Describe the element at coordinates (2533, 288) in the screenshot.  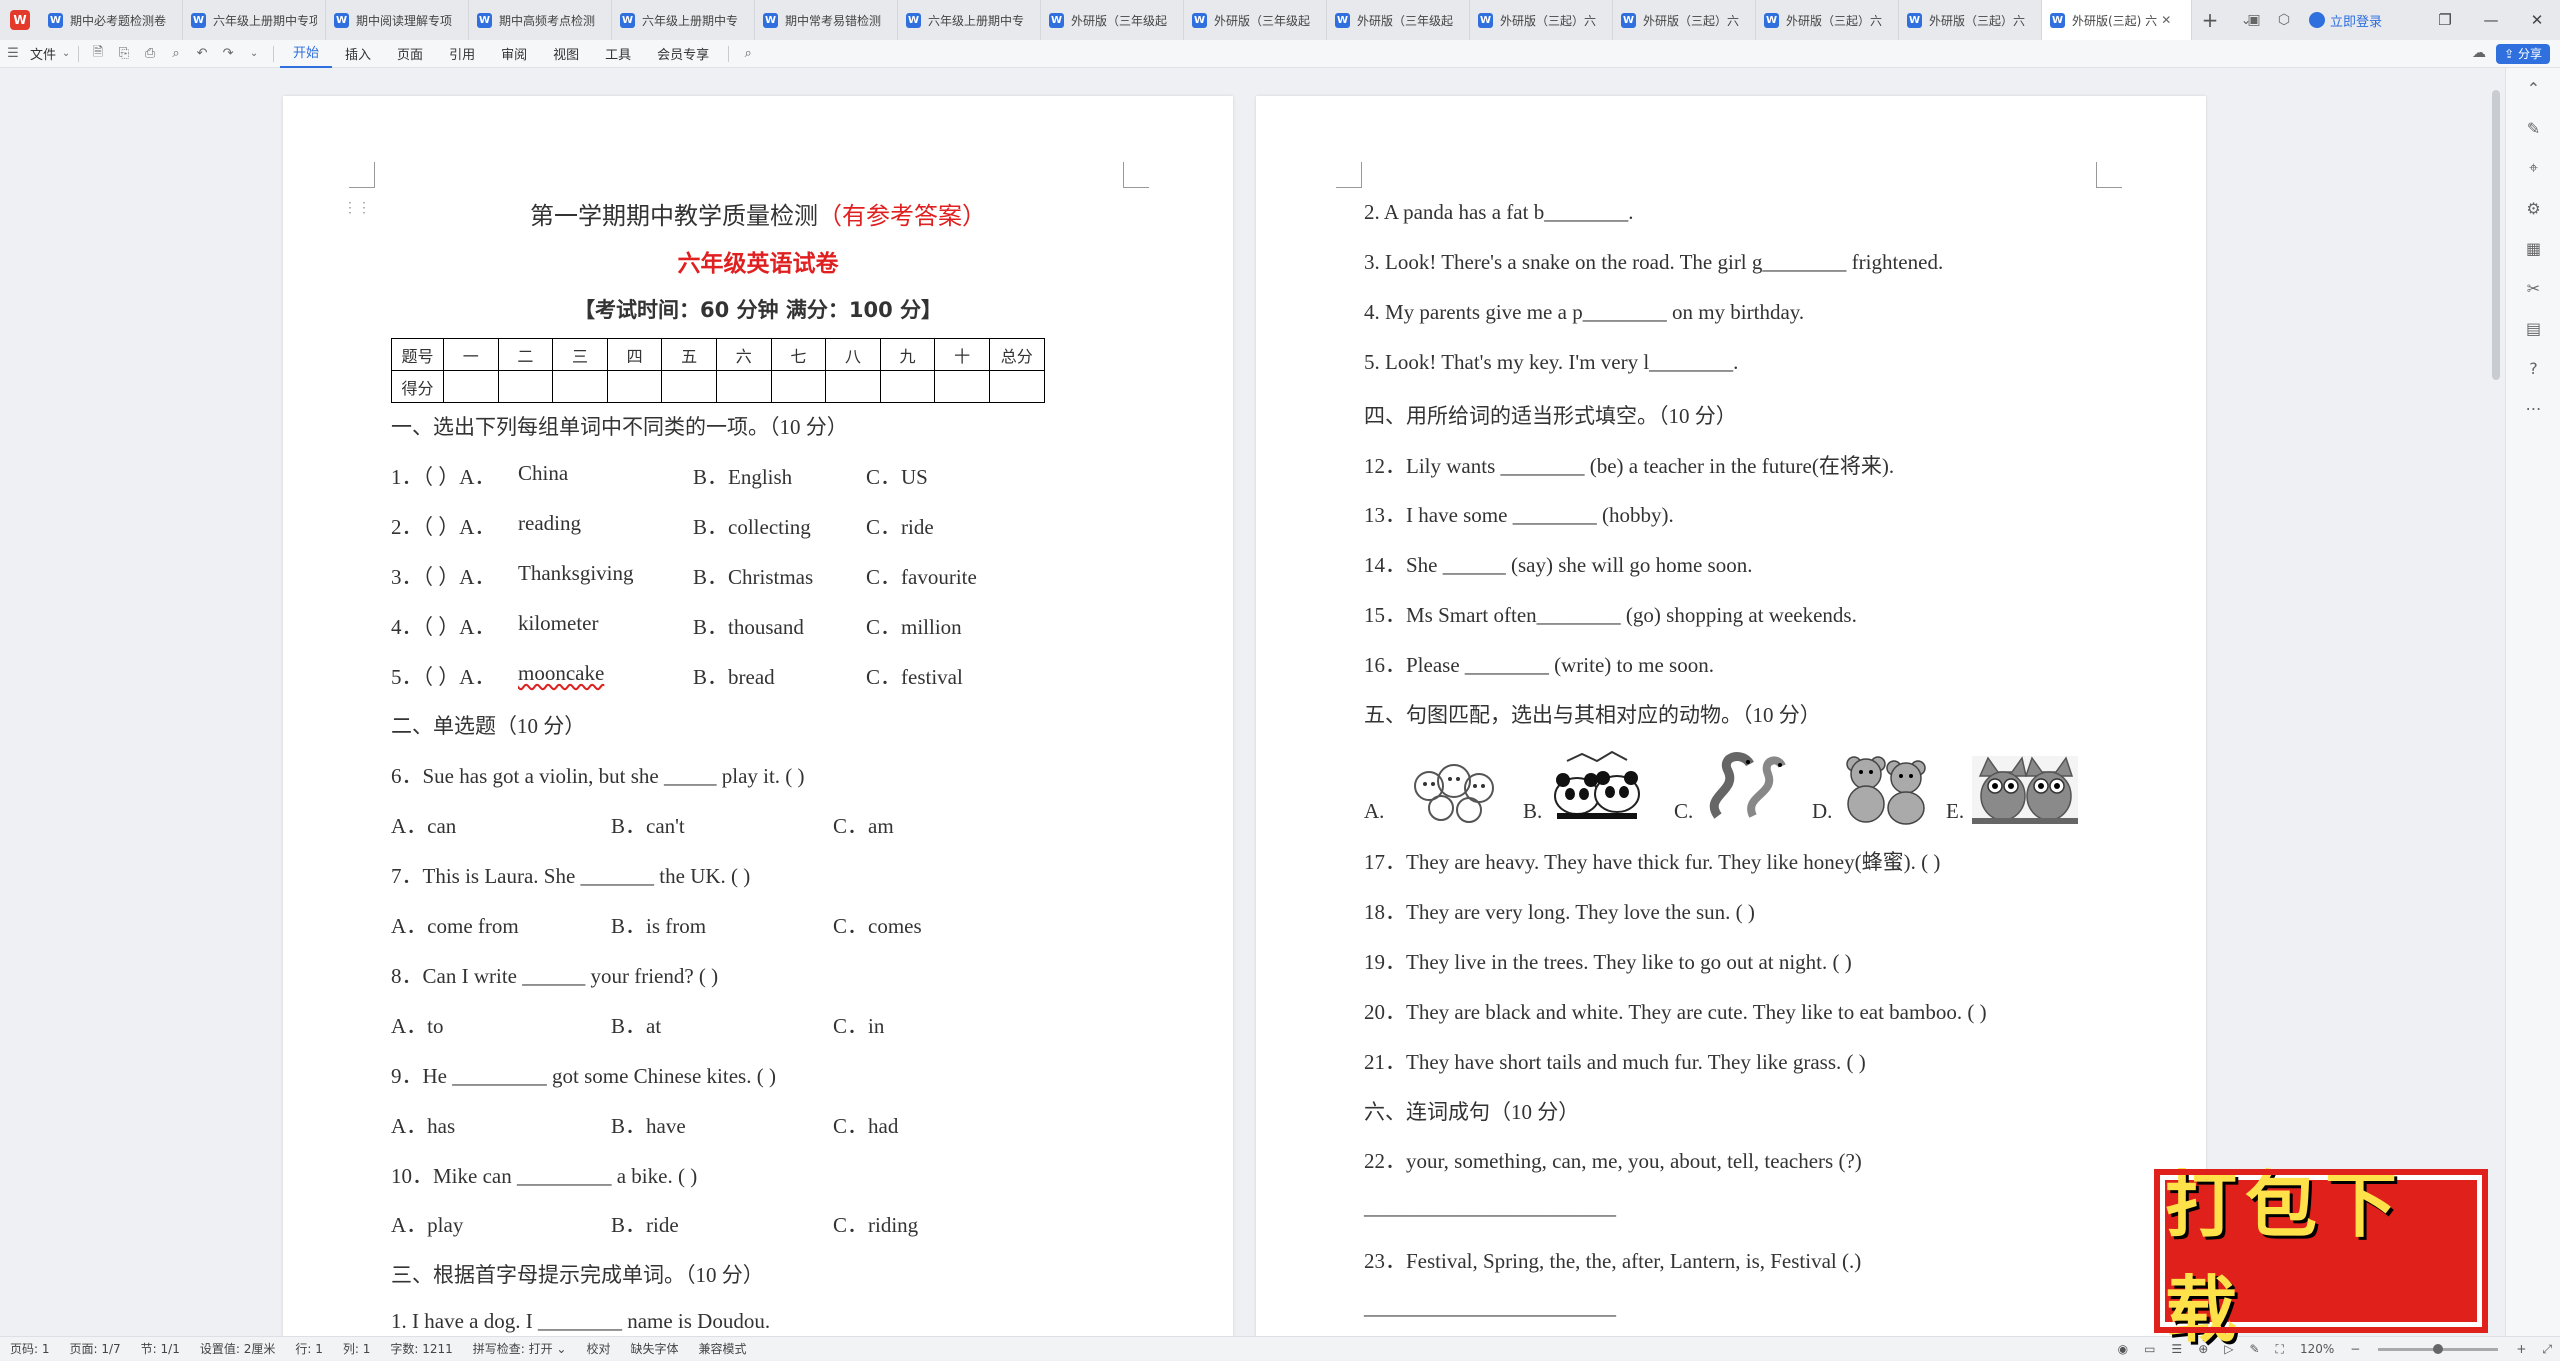
I see `tools-icon: ✂` at that location.